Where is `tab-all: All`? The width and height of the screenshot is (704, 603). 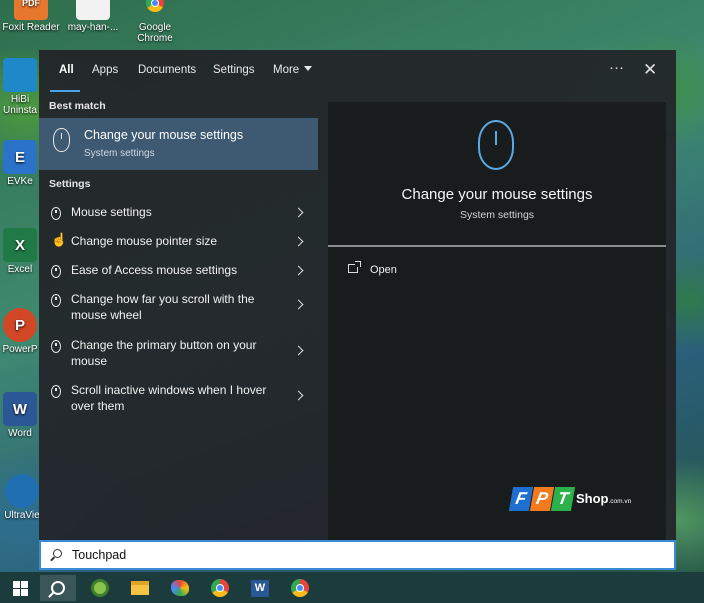 tab-all: All is located at coordinates (66, 70).